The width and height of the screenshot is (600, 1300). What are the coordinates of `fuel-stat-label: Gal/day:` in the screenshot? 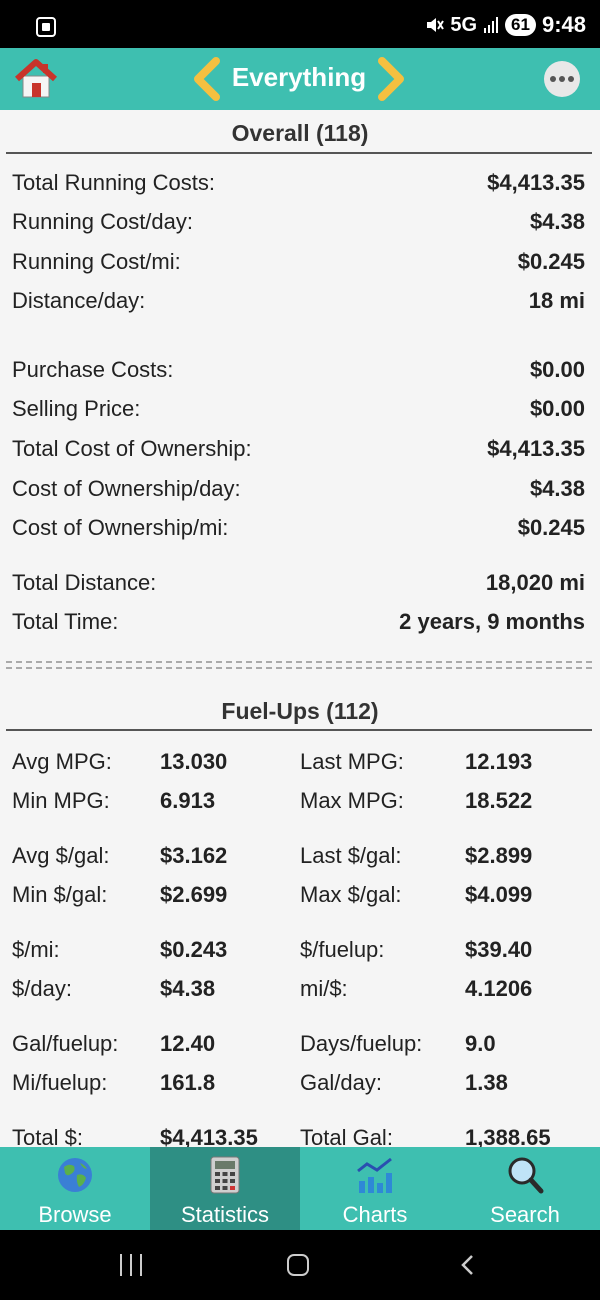 It's located at (341, 1082).